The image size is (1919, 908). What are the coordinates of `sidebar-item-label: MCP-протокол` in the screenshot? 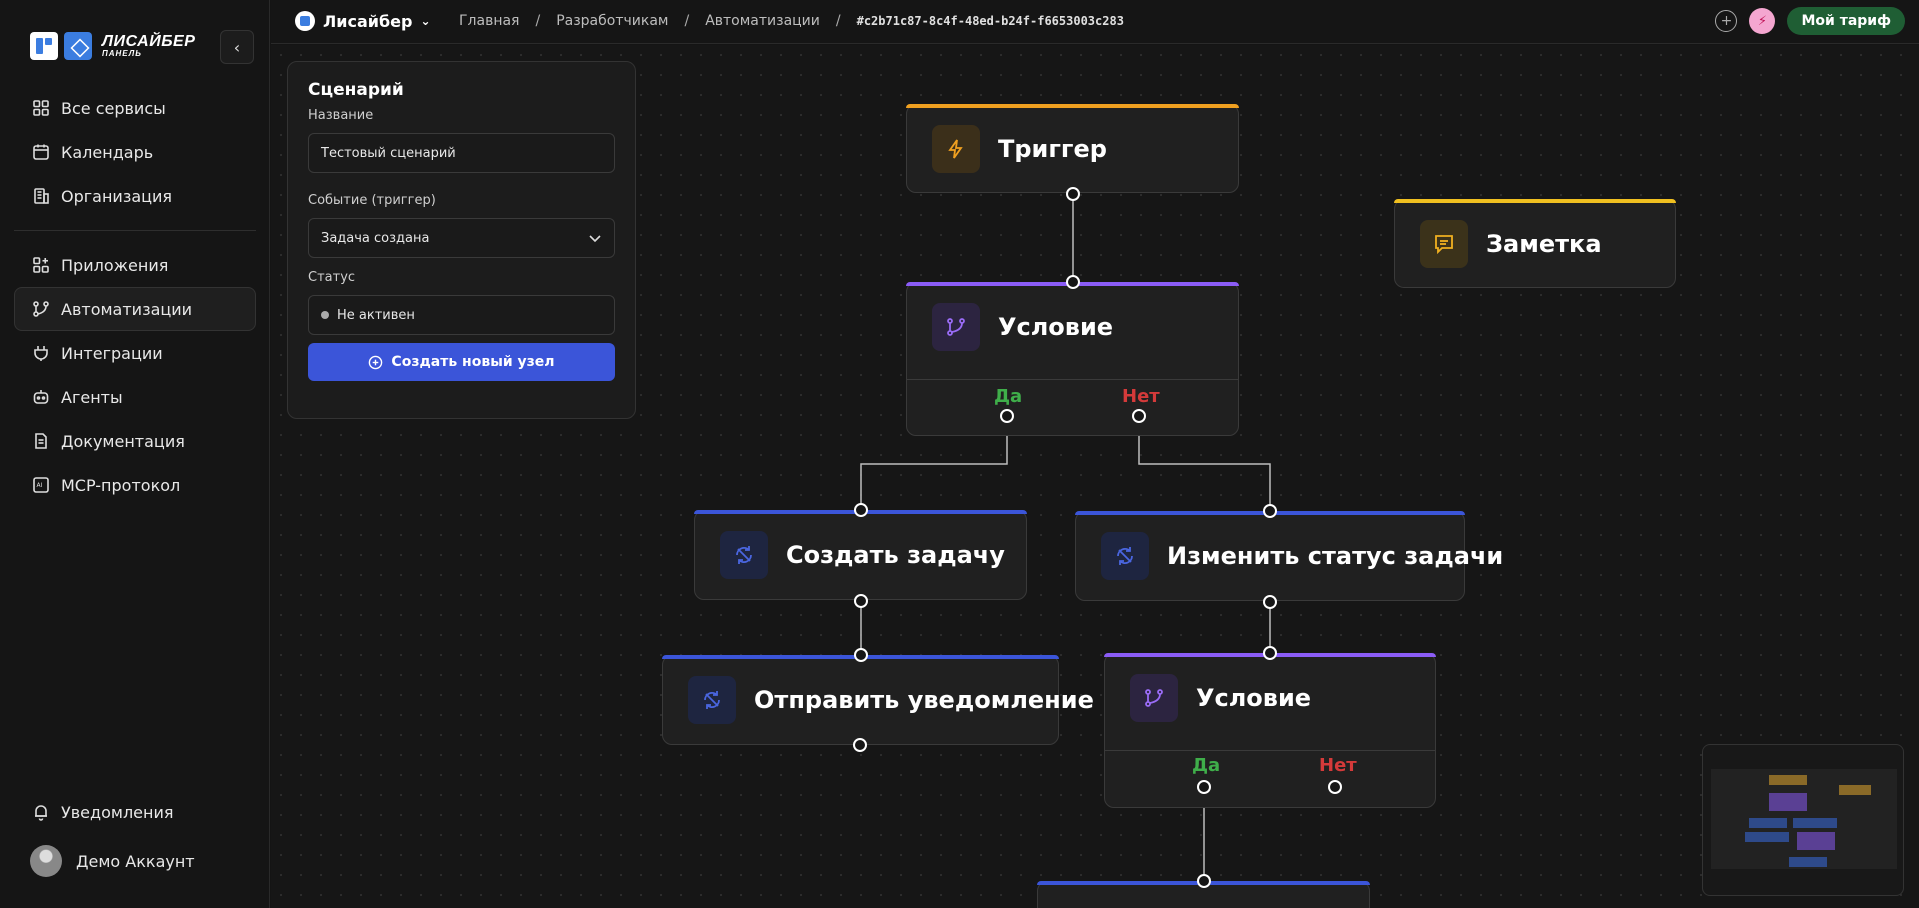 It's located at (121, 485).